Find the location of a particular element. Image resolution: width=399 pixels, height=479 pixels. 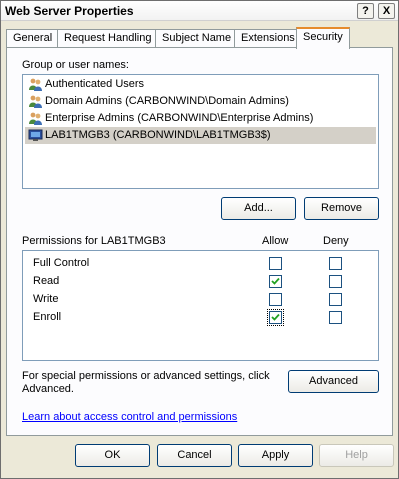

help-button: Help is located at coordinates (356, 455).